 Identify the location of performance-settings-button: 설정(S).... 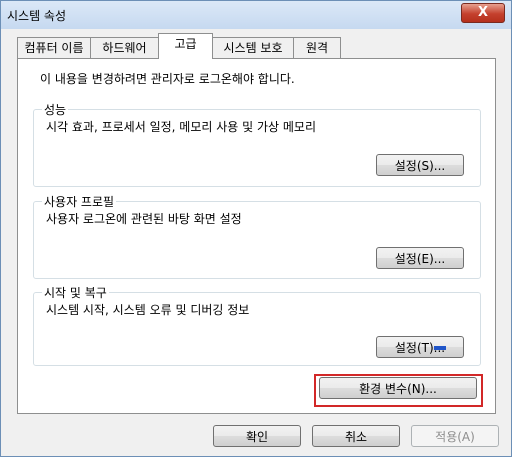
(420, 165).